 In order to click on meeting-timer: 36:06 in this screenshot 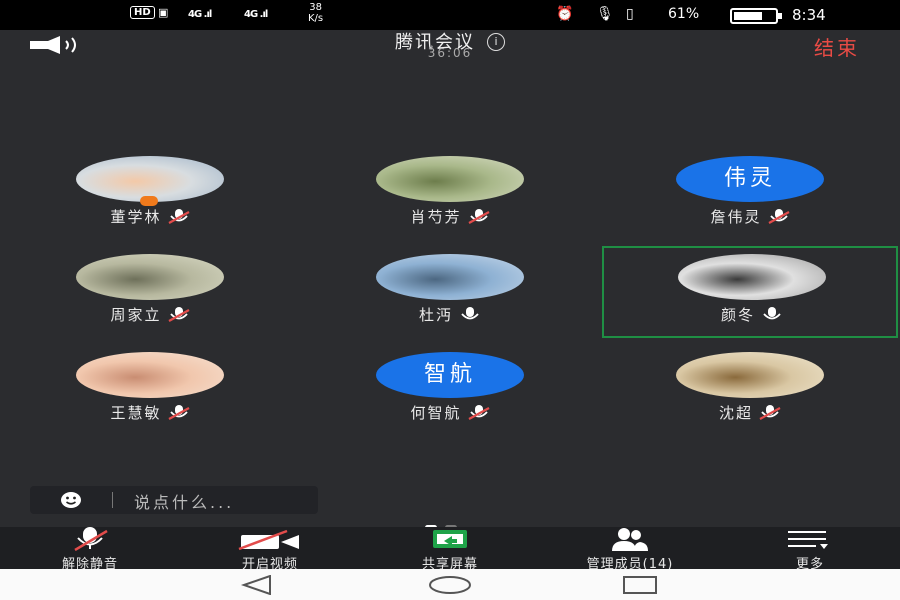, I will do `click(450, 53)`.